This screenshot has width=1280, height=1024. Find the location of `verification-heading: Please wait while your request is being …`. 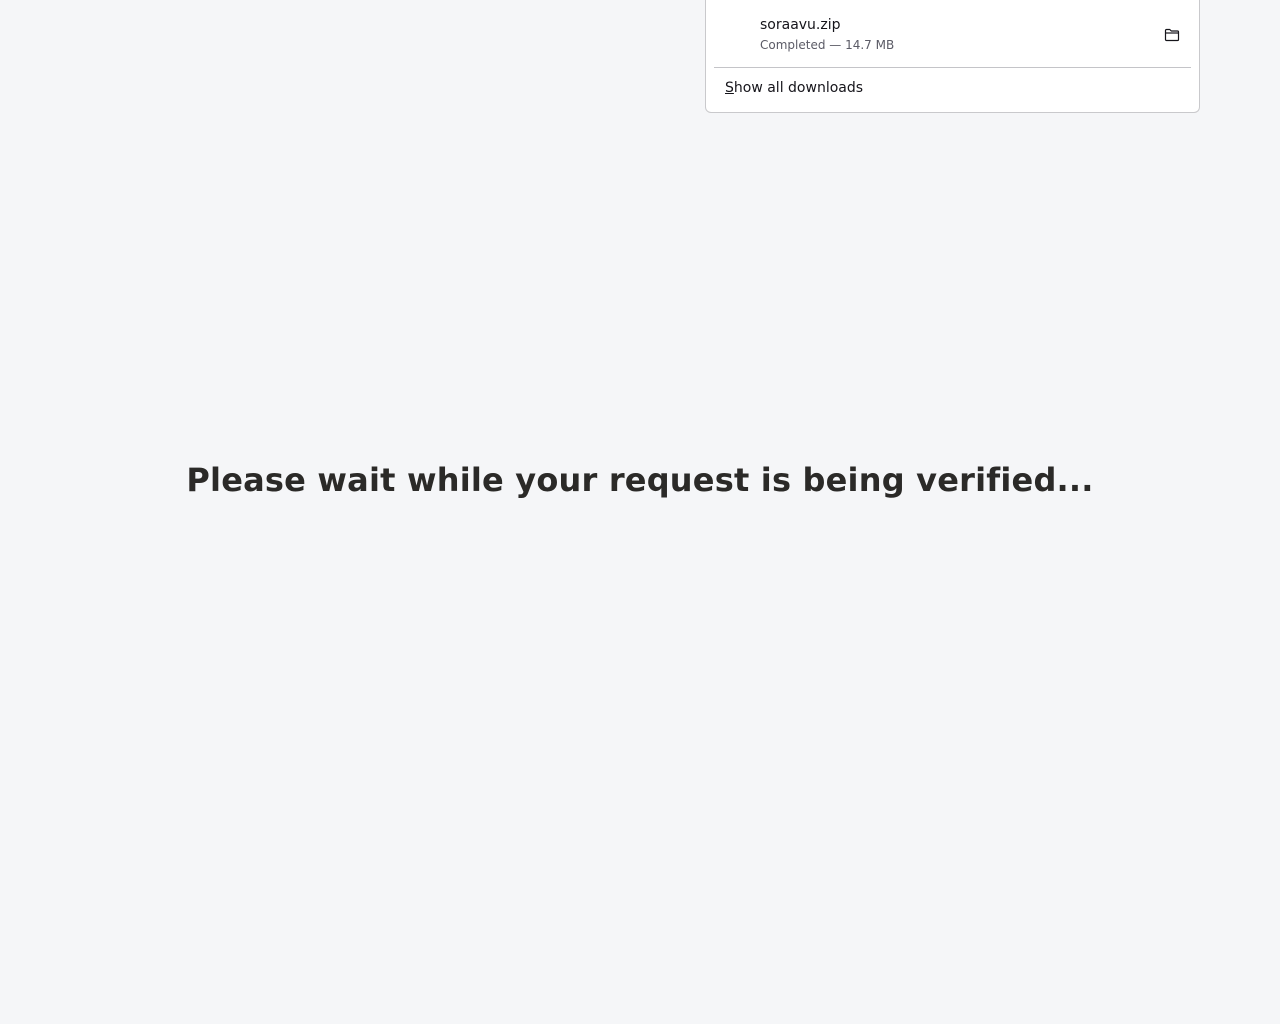

verification-heading: Please wait while your request is being … is located at coordinates (640, 480).